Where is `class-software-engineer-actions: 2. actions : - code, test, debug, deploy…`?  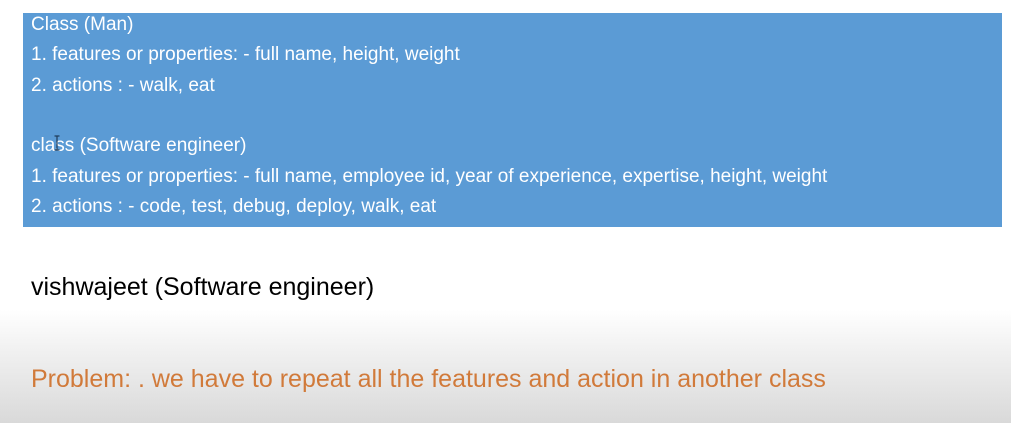 class-software-engineer-actions: 2. actions : - code, test, debug, deploy… is located at coordinates (234, 206).